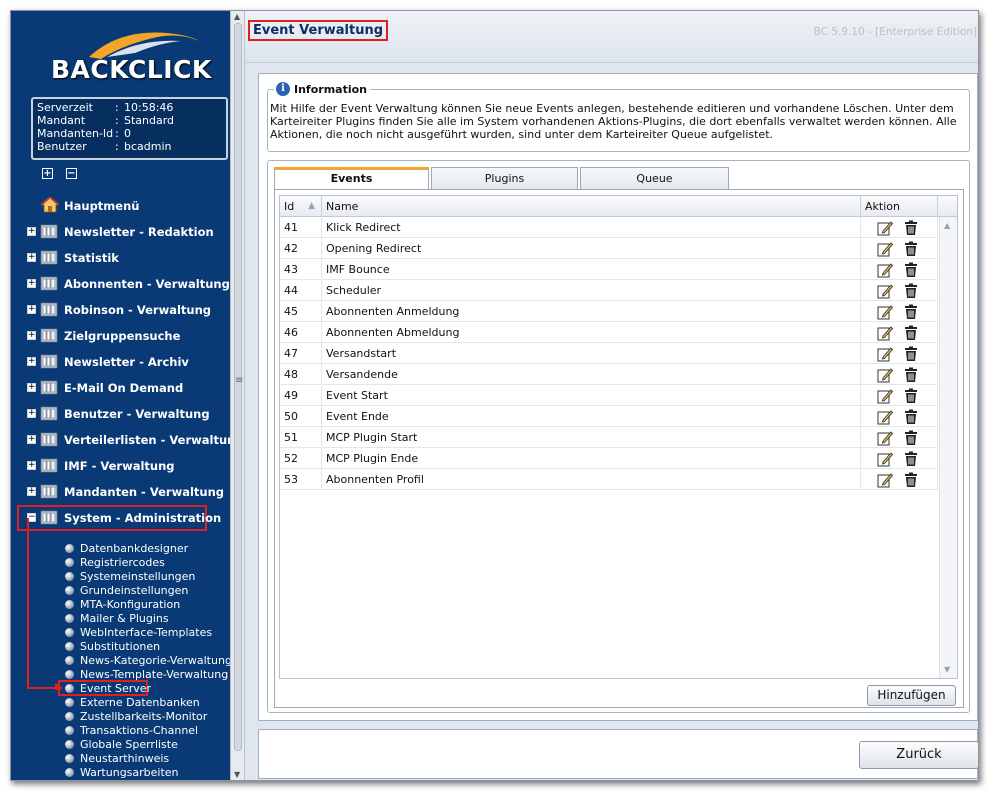 This screenshot has height=791, width=989. I want to click on sub-item-registriercodes: Registriercodes, so click(120, 562).